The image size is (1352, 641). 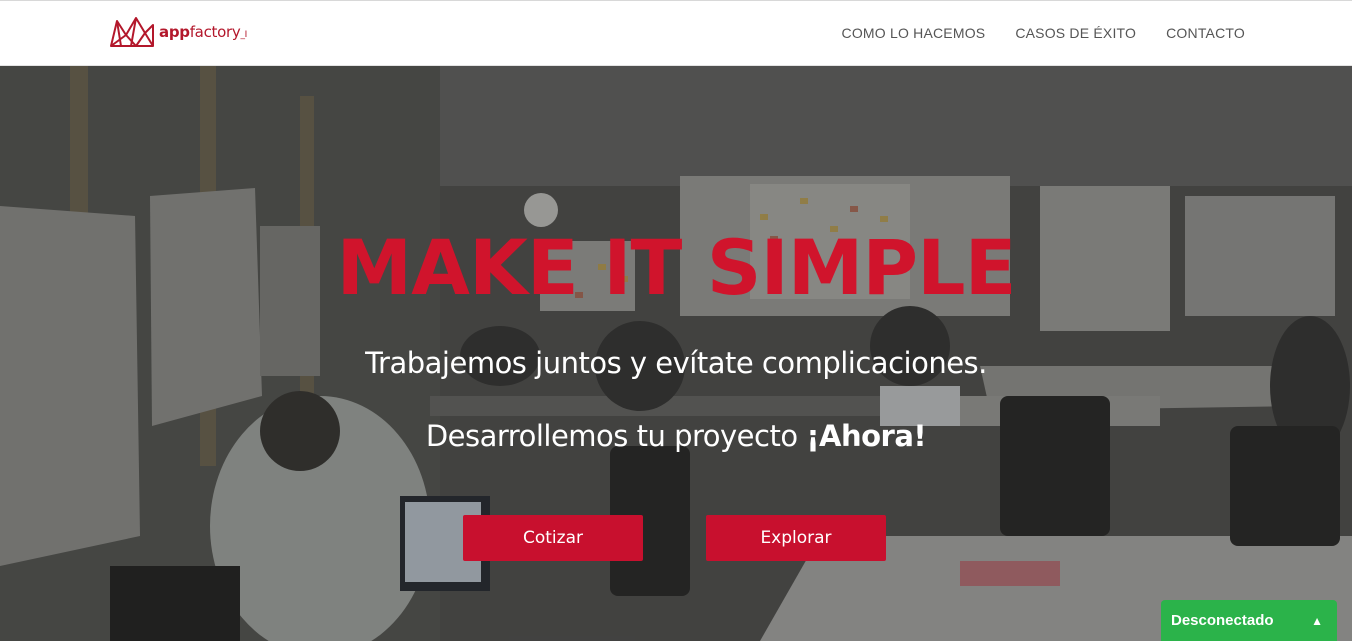 I want to click on main-nav: COMO LO HACEMOS CASOS DE ÉXITO CONTACTO, so click(x=1043, y=33).